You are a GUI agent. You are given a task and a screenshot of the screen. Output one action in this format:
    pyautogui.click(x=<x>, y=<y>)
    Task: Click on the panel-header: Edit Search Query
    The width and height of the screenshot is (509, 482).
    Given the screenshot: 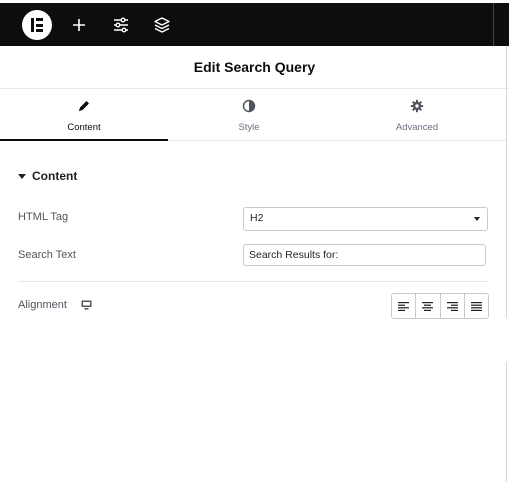 What is the action you would take?
    pyautogui.click(x=254, y=67)
    